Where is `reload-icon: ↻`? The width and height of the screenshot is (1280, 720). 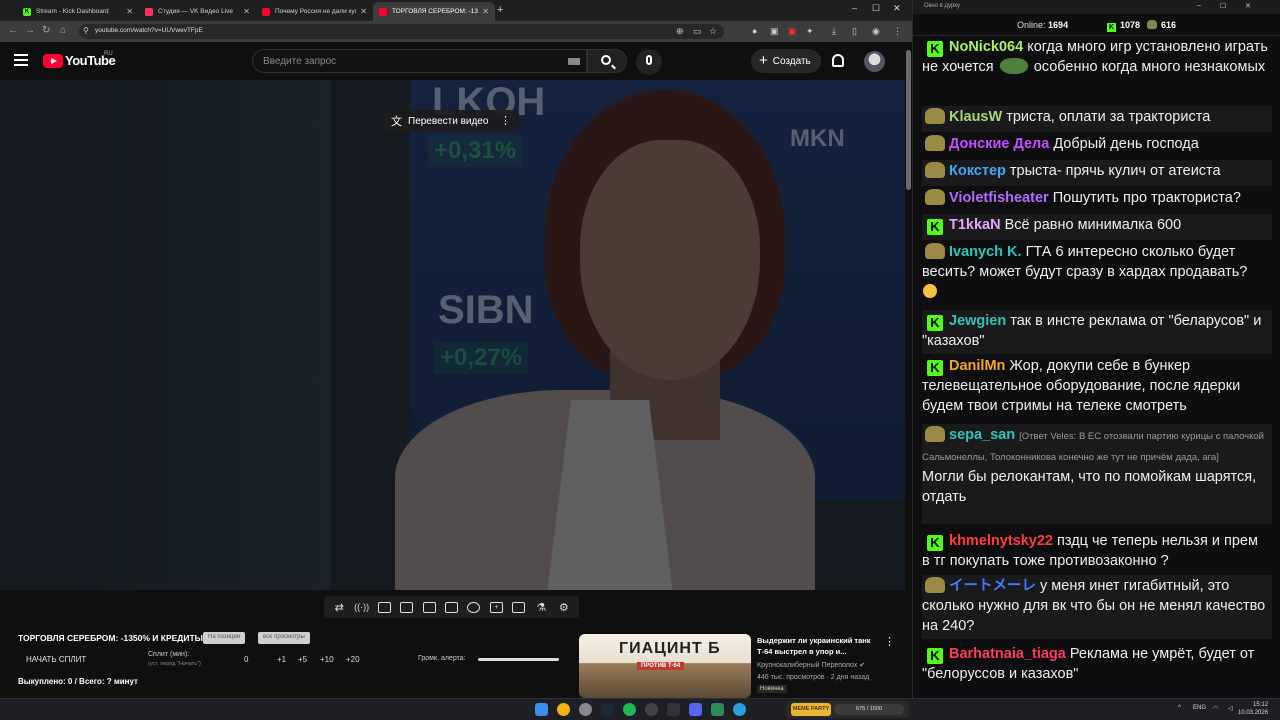 reload-icon: ↻ is located at coordinates (46, 31).